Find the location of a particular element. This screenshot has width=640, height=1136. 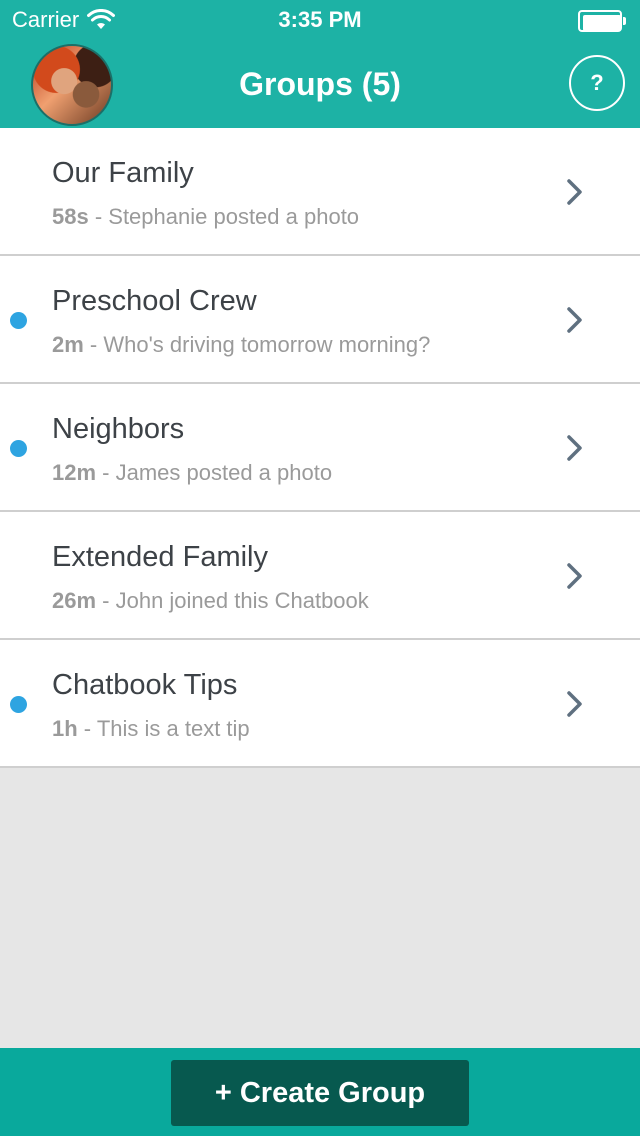

group-name: Extended Family is located at coordinates (160, 557).